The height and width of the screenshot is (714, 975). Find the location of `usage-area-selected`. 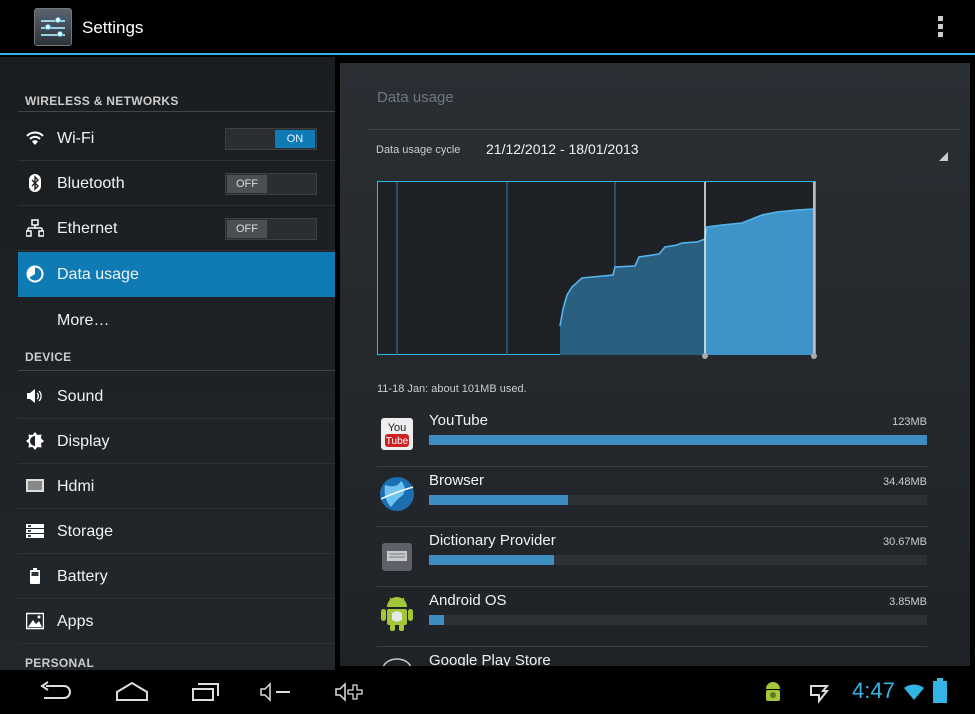

usage-area-selected is located at coordinates (759, 282).